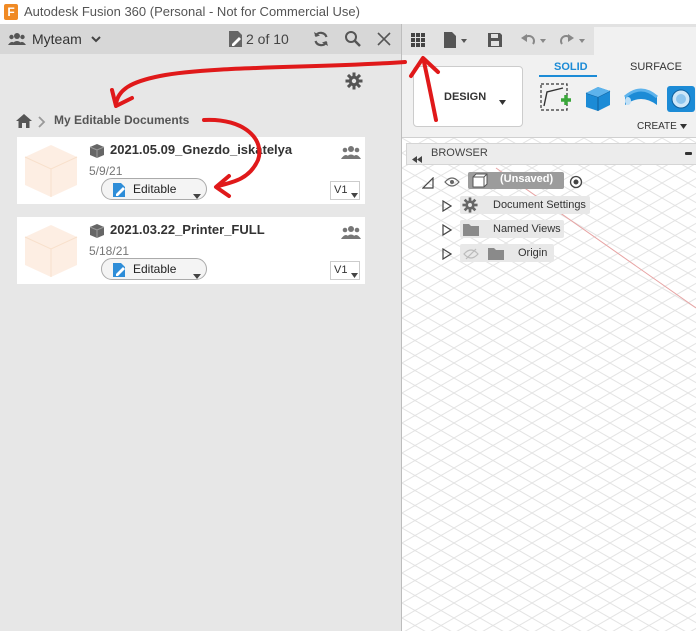  What do you see at coordinates (11, 12) in the screenshot?
I see `fusion-logo-icon: F` at bounding box center [11, 12].